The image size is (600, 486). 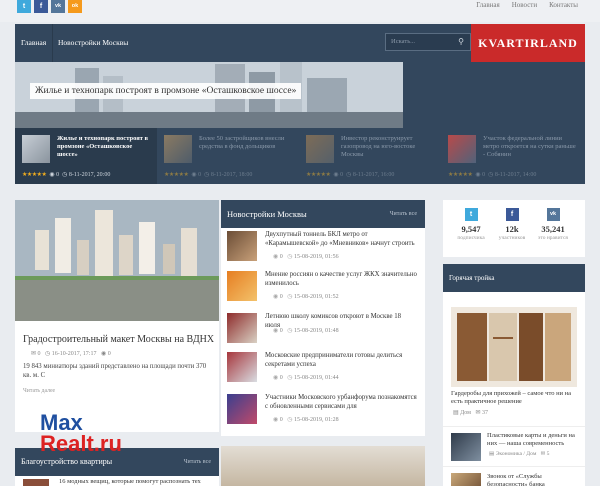 What do you see at coordinates (118, 339) in the screenshot?
I see `featured-title: Градостроительный макет Москвы на ВДНХ` at bounding box center [118, 339].